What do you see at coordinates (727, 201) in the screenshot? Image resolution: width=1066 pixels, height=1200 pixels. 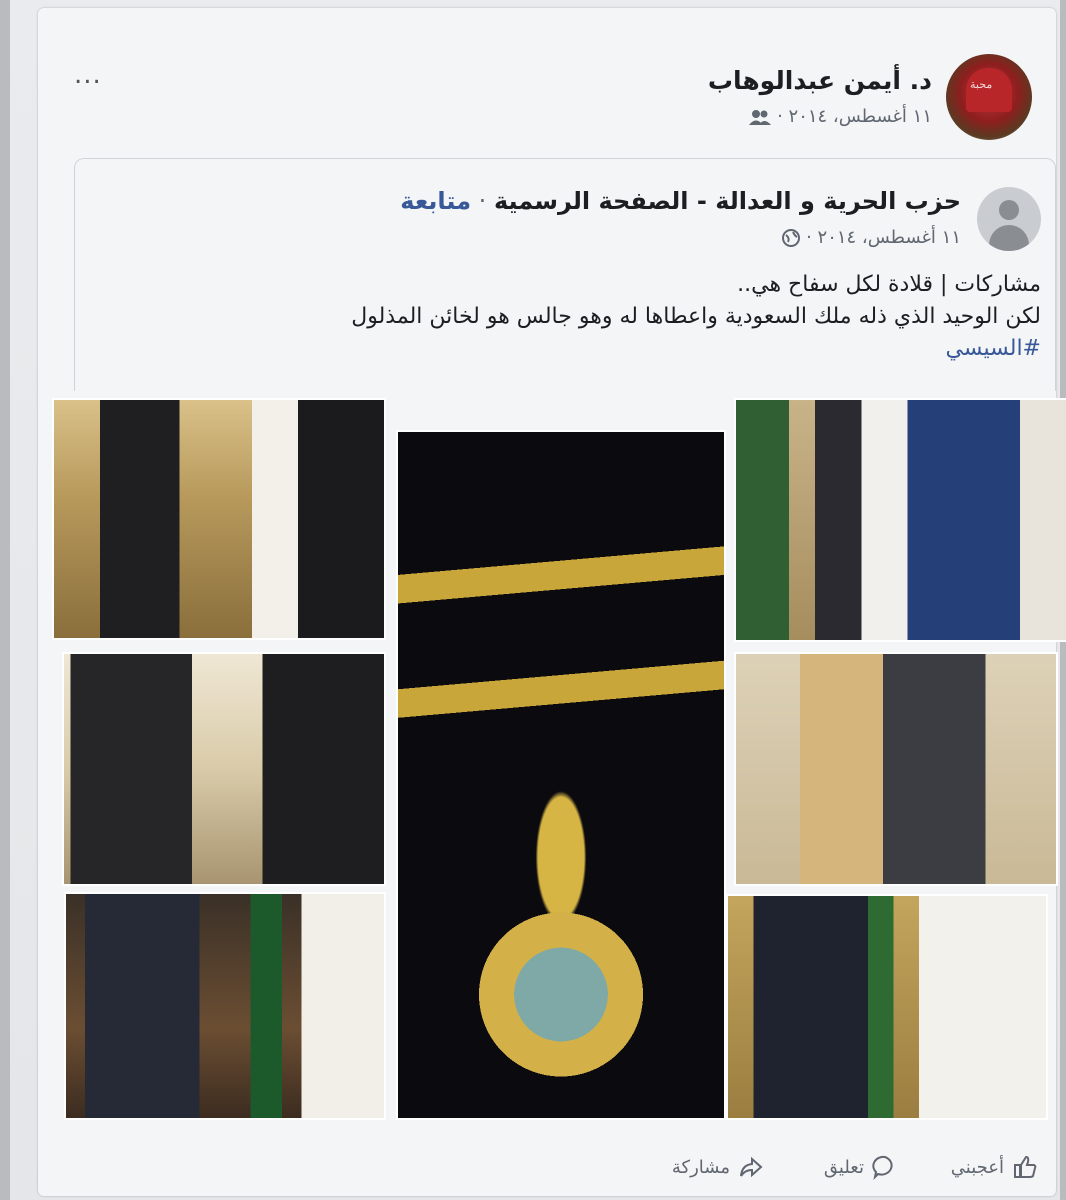 I see `page-name: حزب الحرية و العدالة - الصفحة الرسمية` at bounding box center [727, 201].